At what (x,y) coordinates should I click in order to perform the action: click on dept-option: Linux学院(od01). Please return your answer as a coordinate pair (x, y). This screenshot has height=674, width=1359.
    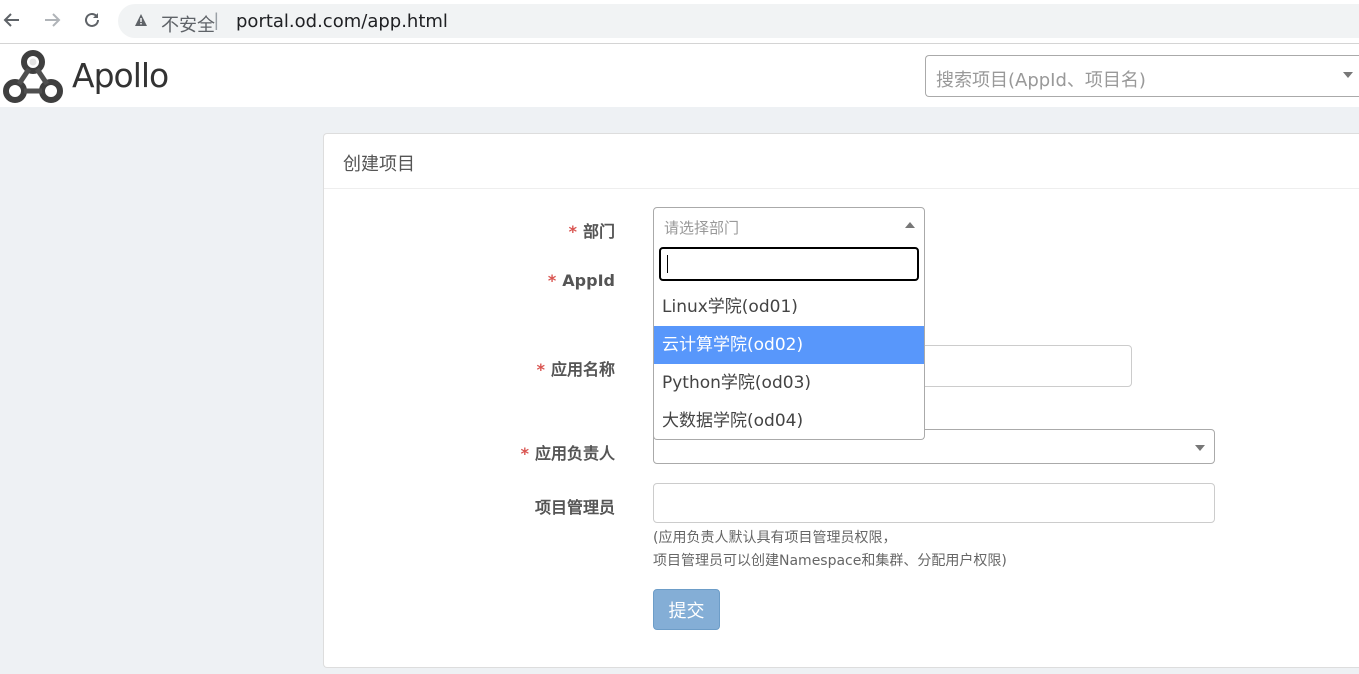
    Looking at the image, I should click on (789, 307).